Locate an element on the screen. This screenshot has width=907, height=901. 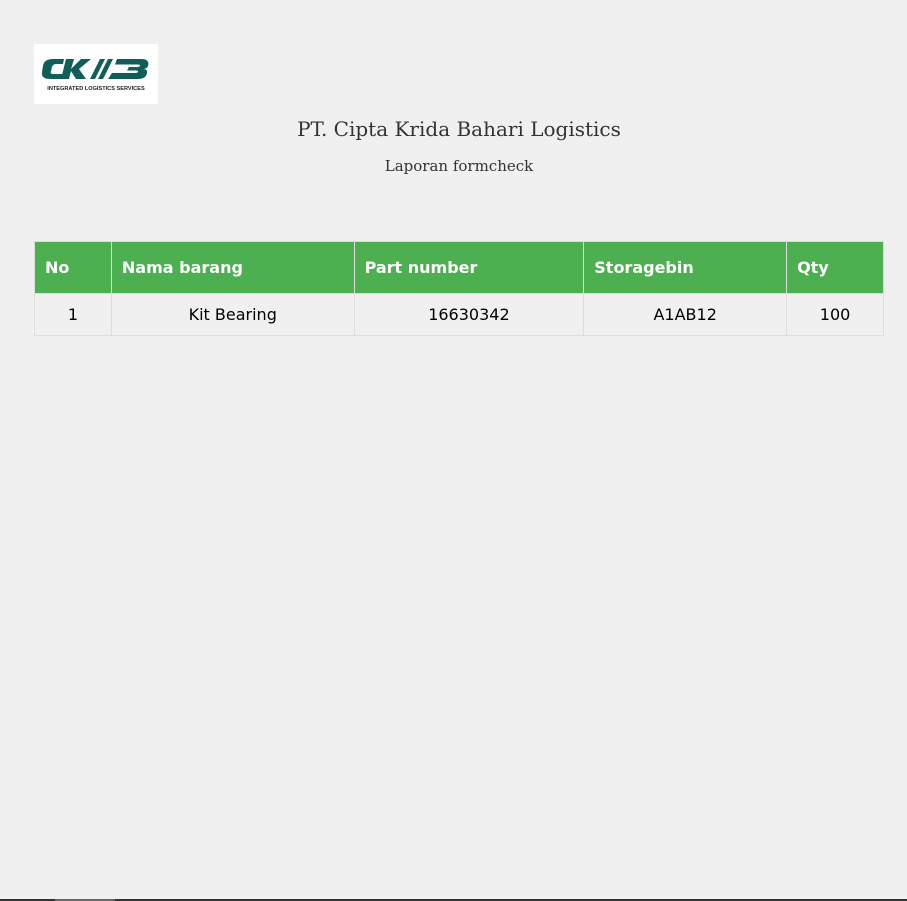
company-title: PT. Cipta Krida Bahari Logistics is located at coordinates (459, 129).